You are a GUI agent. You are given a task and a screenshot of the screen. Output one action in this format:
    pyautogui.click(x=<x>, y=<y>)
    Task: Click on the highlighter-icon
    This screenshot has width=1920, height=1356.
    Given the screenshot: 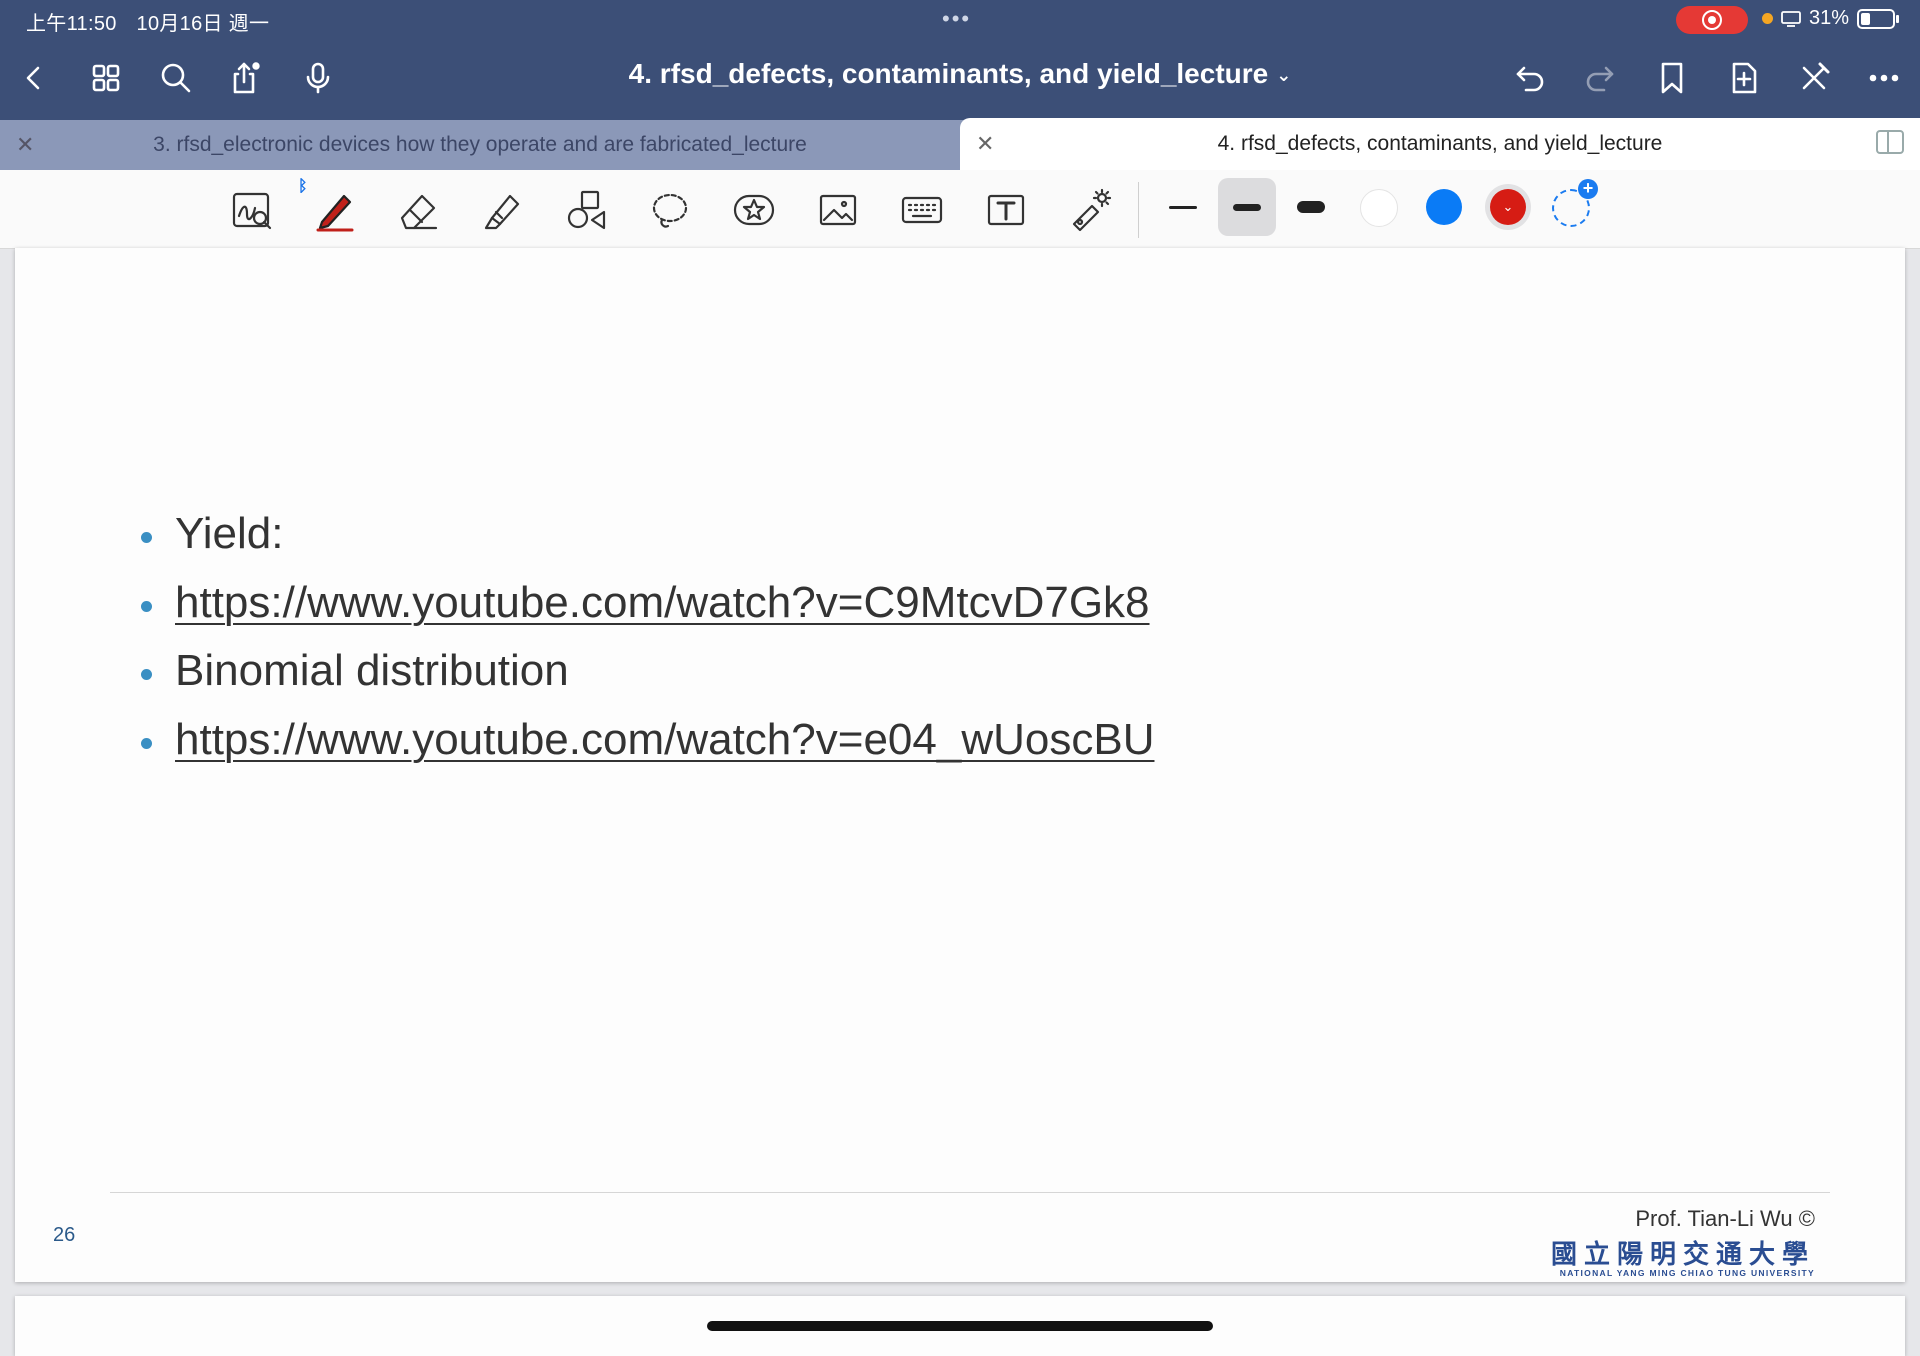 What is the action you would take?
    pyautogui.click(x=502, y=210)
    